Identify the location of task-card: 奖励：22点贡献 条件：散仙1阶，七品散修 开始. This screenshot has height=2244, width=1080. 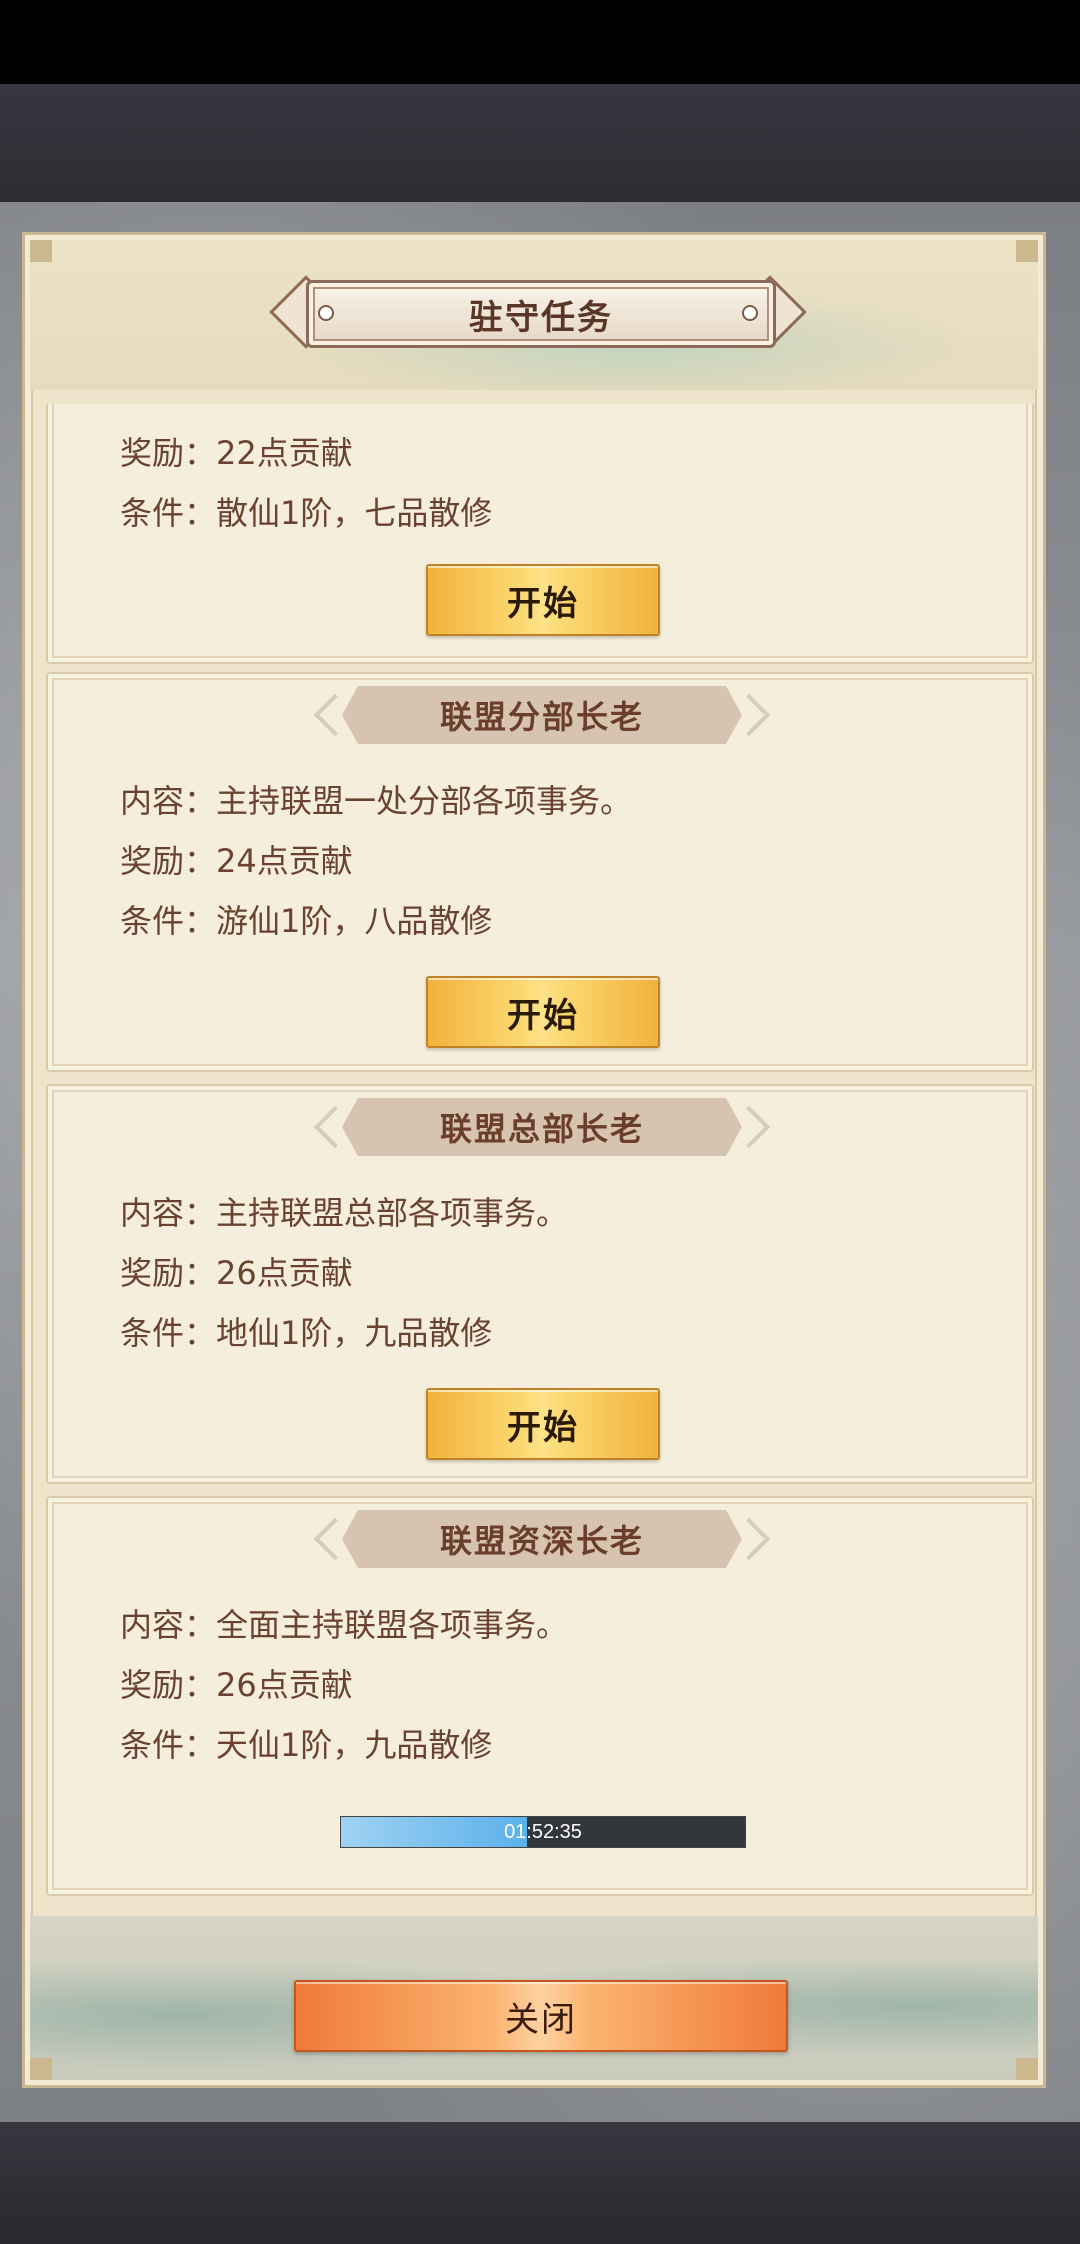
(540, 534).